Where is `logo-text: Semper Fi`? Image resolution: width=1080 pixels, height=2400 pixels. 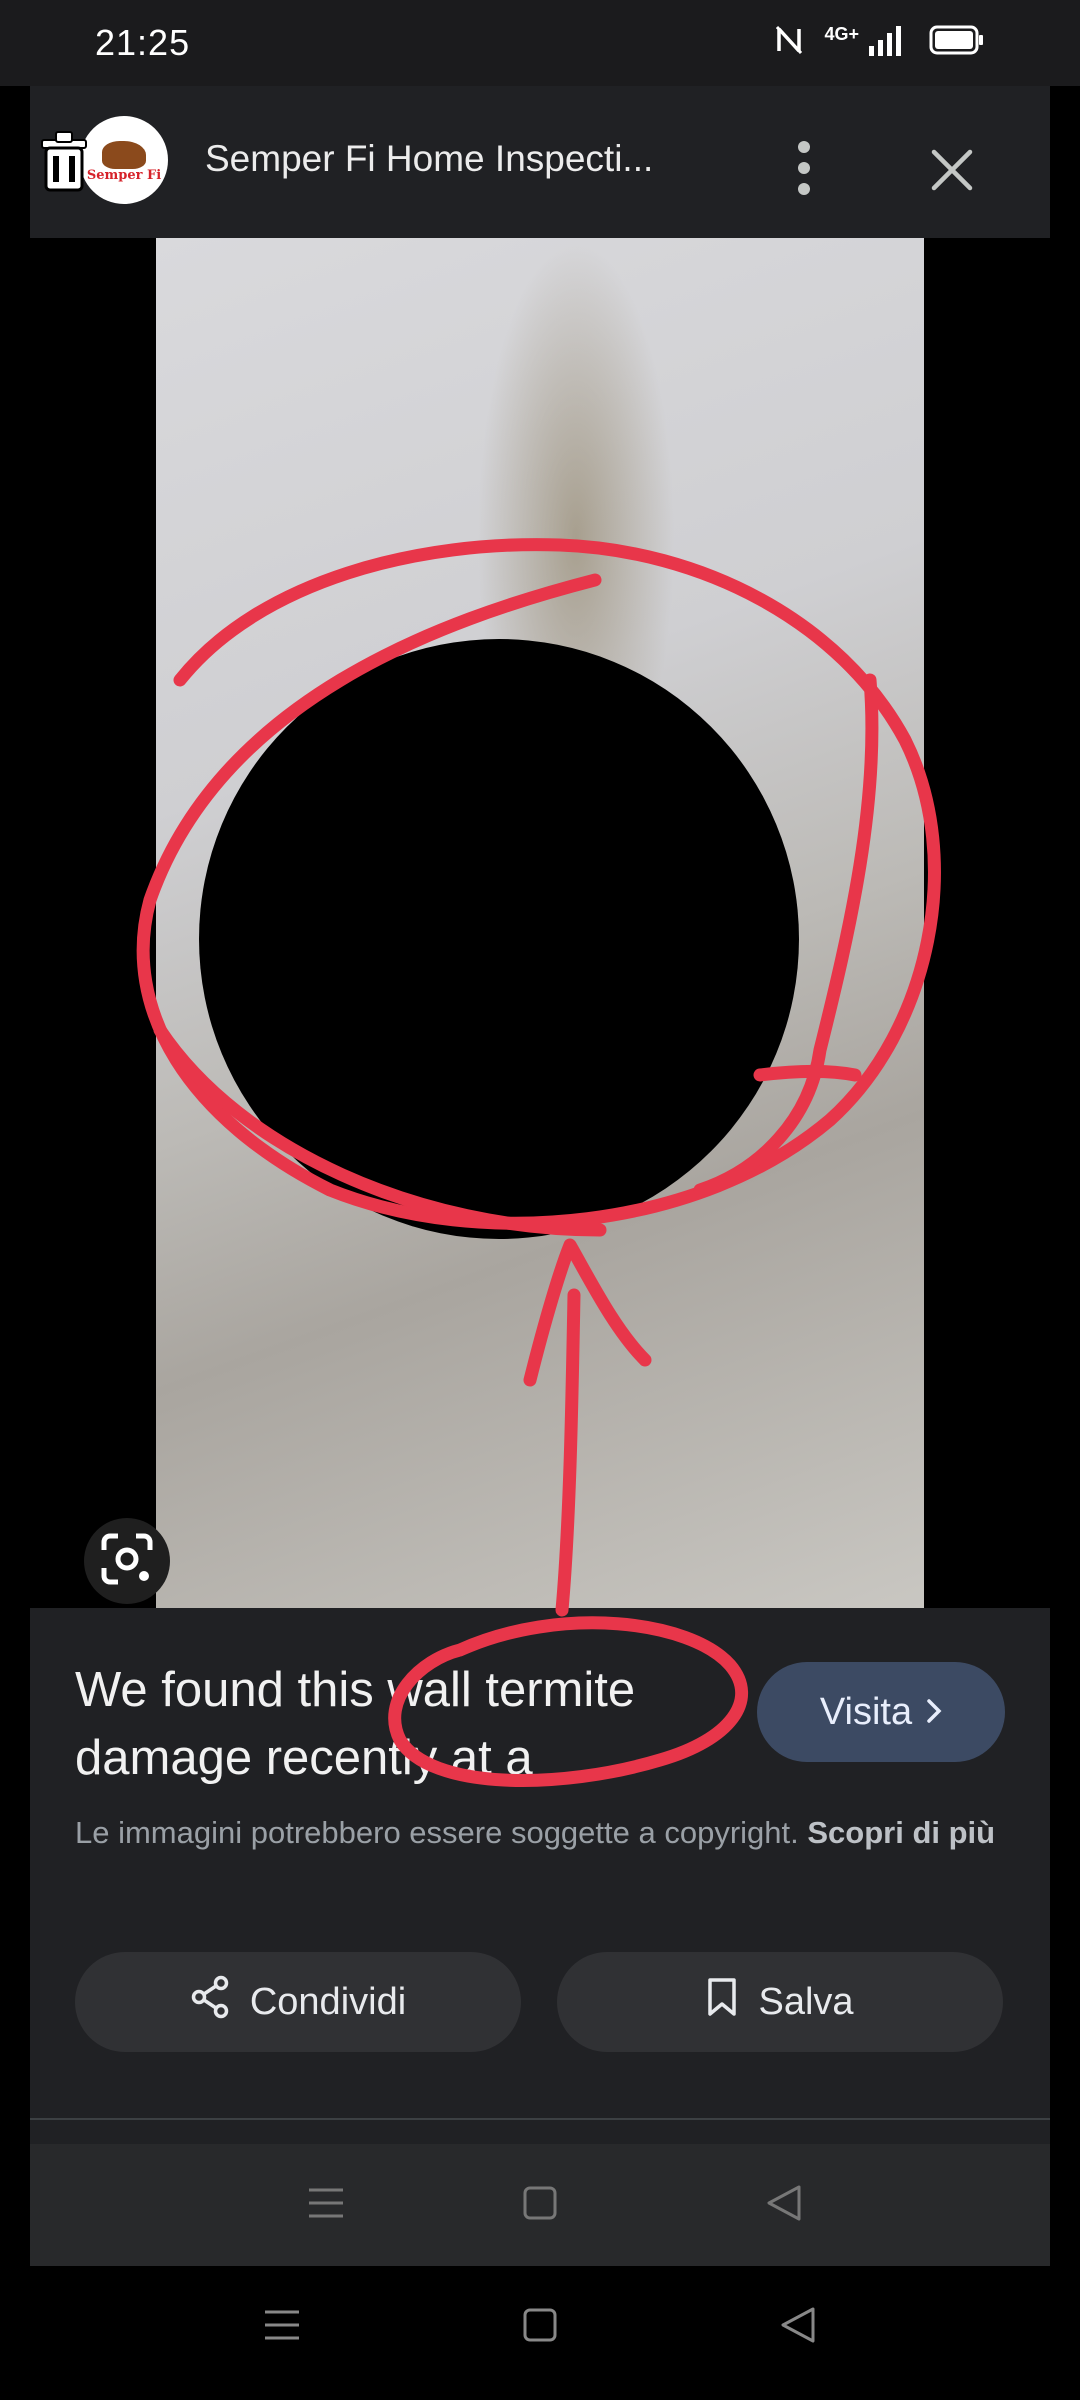
logo-text: Semper Fi is located at coordinates (124, 175).